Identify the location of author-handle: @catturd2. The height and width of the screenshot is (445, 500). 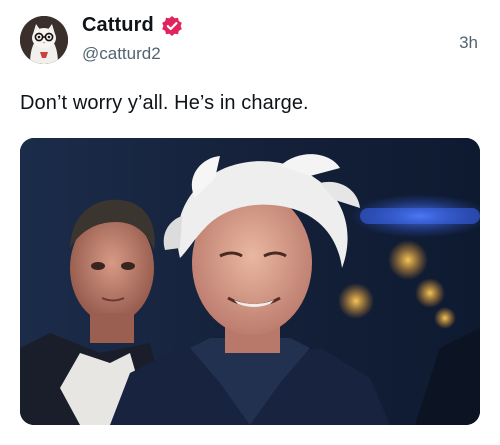
(121, 54).